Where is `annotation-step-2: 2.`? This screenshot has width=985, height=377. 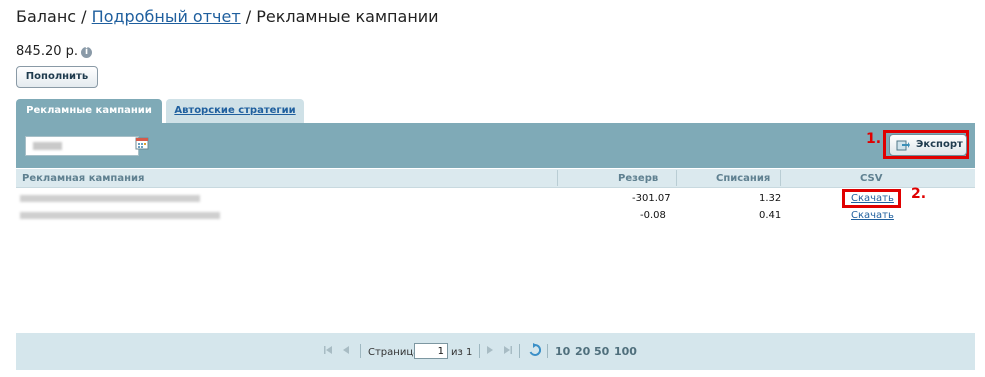 annotation-step-2: 2. is located at coordinates (919, 194).